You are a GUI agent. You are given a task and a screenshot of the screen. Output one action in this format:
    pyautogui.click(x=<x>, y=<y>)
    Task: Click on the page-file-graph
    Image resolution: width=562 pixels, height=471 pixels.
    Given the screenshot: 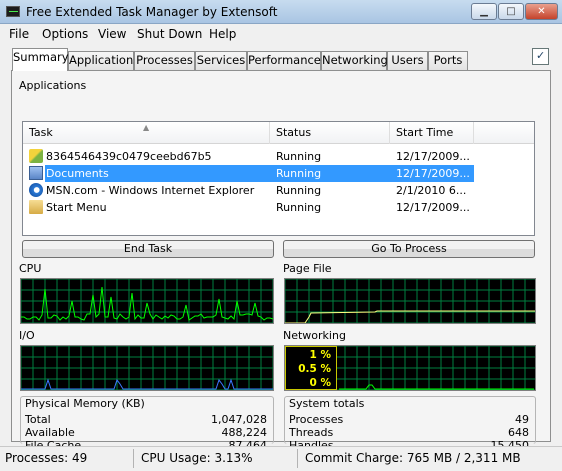 What is the action you would take?
    pyautogui.click(x=410, y=301)
    